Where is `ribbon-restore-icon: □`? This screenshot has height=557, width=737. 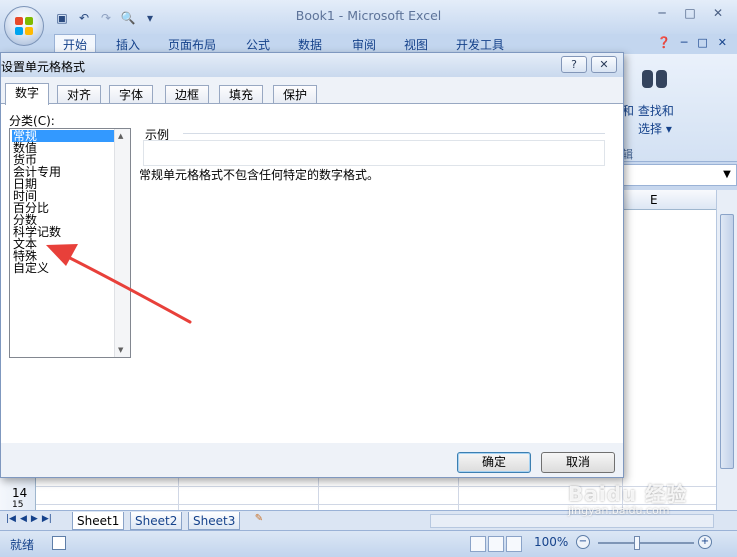 ribbon-restore-icon: □ is located at coordinates (702, 42).